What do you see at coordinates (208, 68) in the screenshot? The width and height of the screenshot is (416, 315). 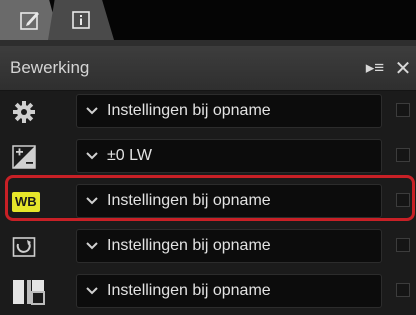 I see `panel-header: Bewerking ▸≡ ✕` at bounding box center [208, 68].